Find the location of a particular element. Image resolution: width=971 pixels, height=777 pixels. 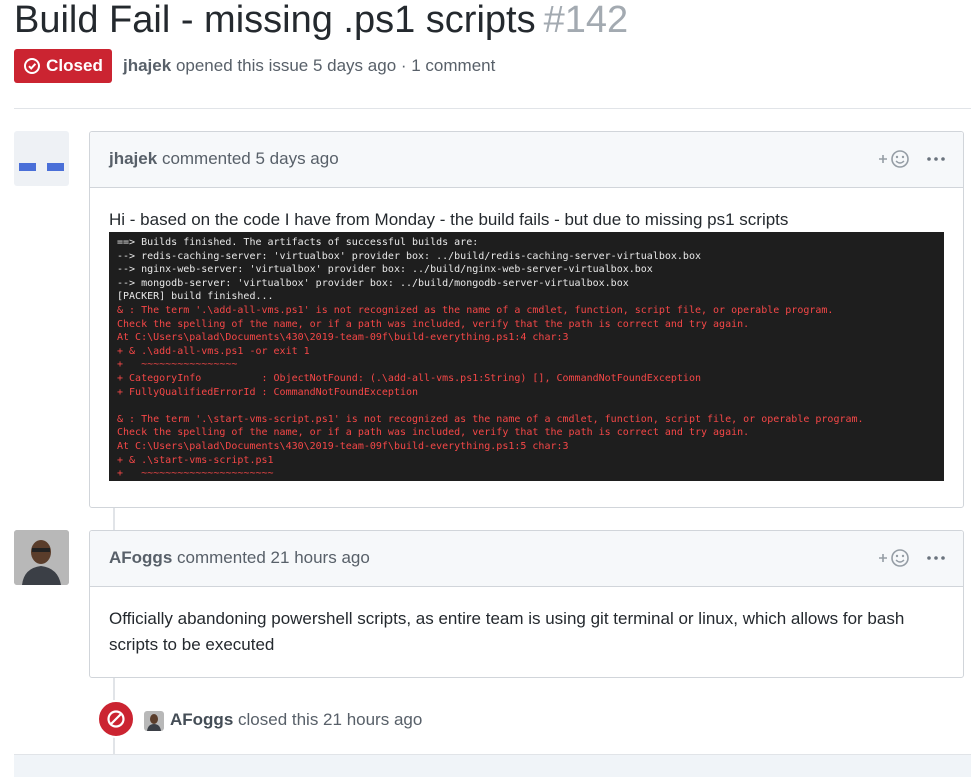

terminal-line: + & .\start-vms-script.ps1 is located at coordinates (195, 460).